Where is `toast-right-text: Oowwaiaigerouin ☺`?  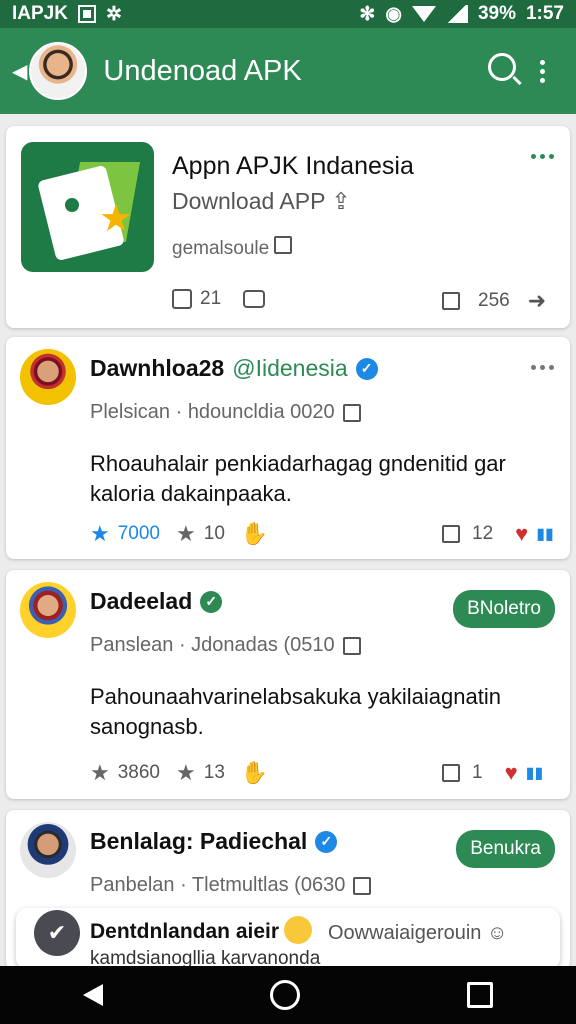
toast-right-text: Oowwaiaigerouin ☺ is located at coordinates (417, 933).